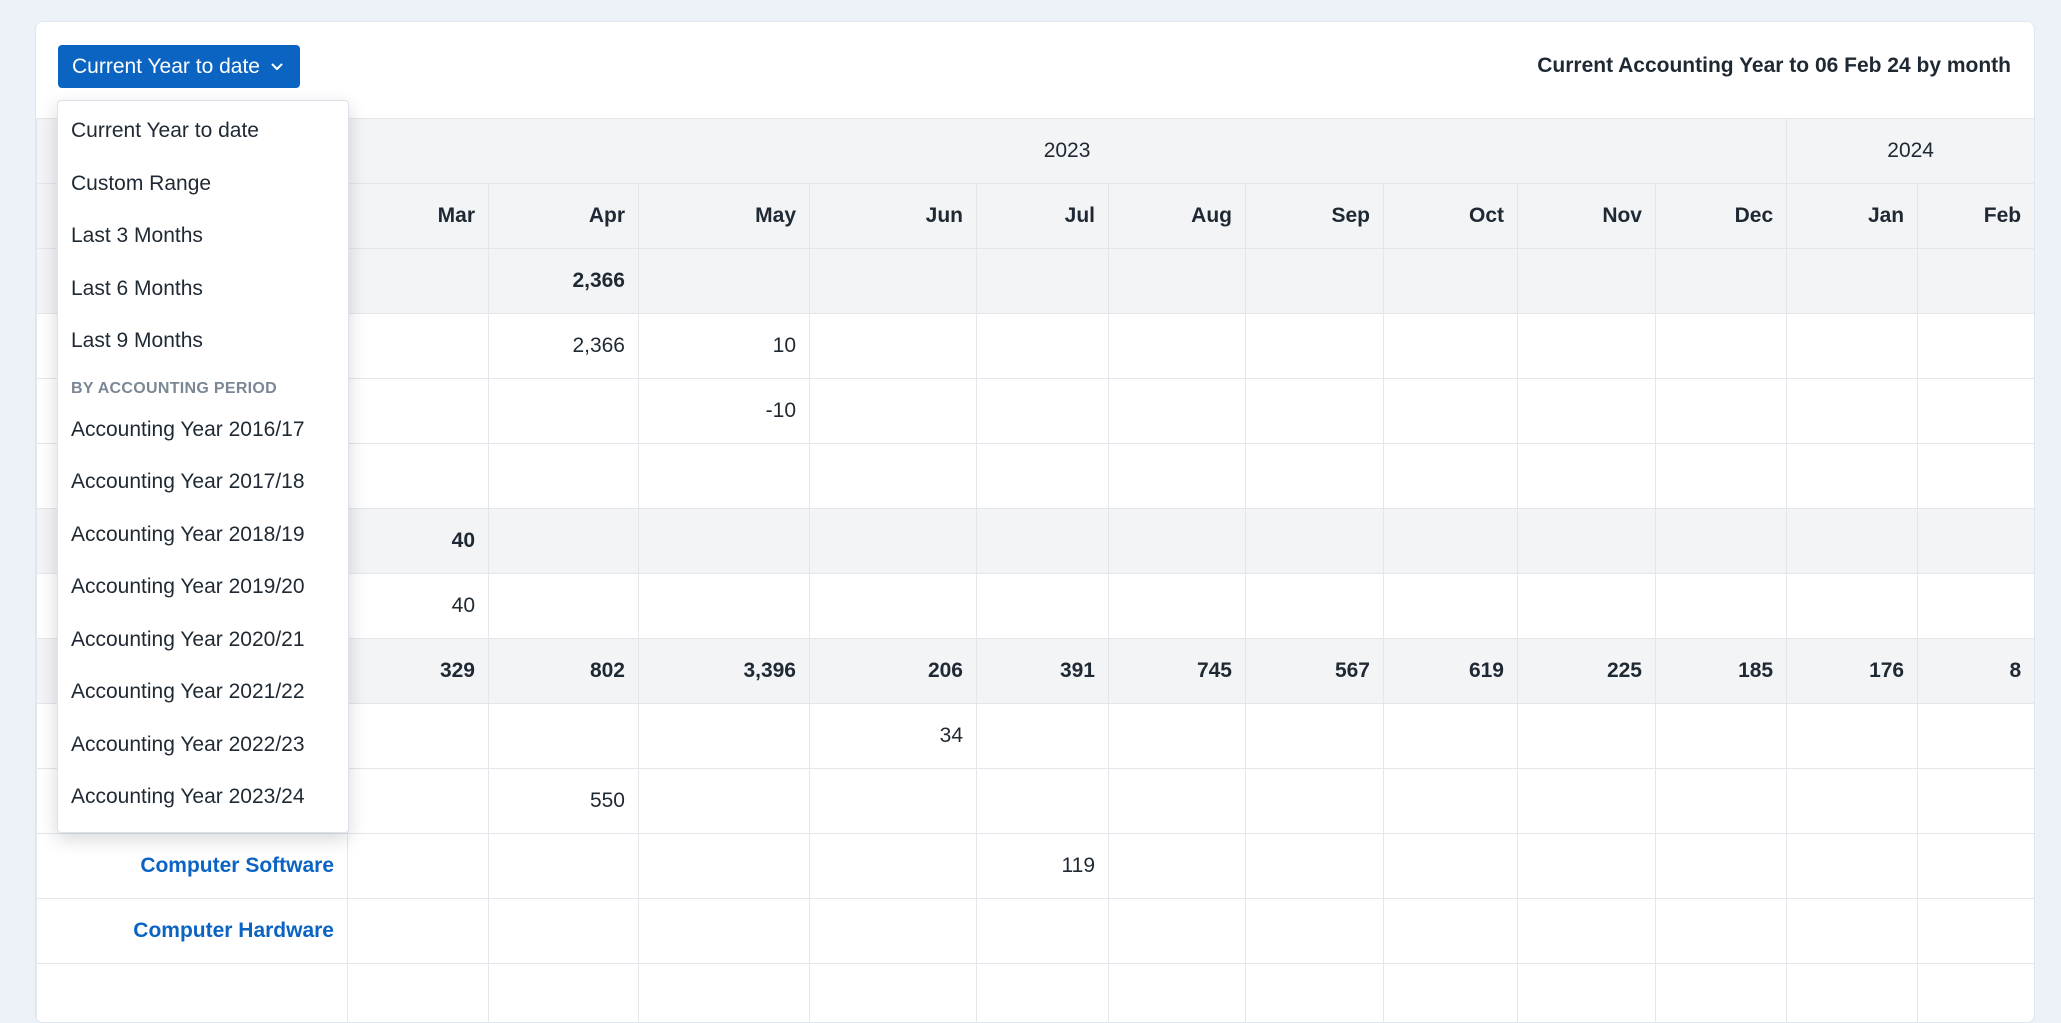  Describe the element at coordinates (277, 67) in the screenshot. I see `chevron-down-icon` at that location.